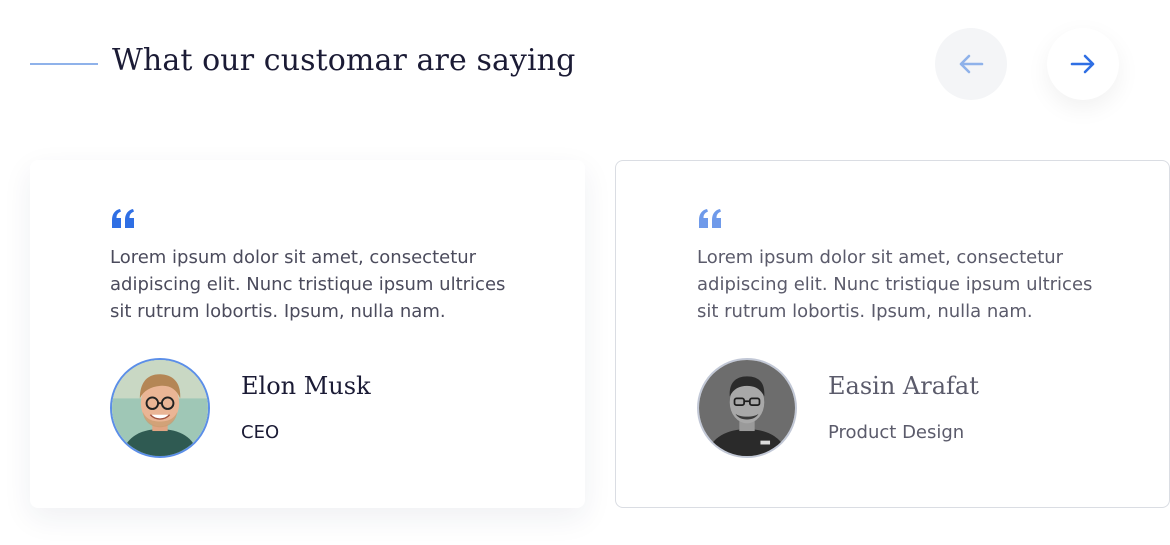  What do you see at coordinates (585, 64) in the screenshot?
I see `section-header: What our customar are saying` at bounding box center [585, 64].